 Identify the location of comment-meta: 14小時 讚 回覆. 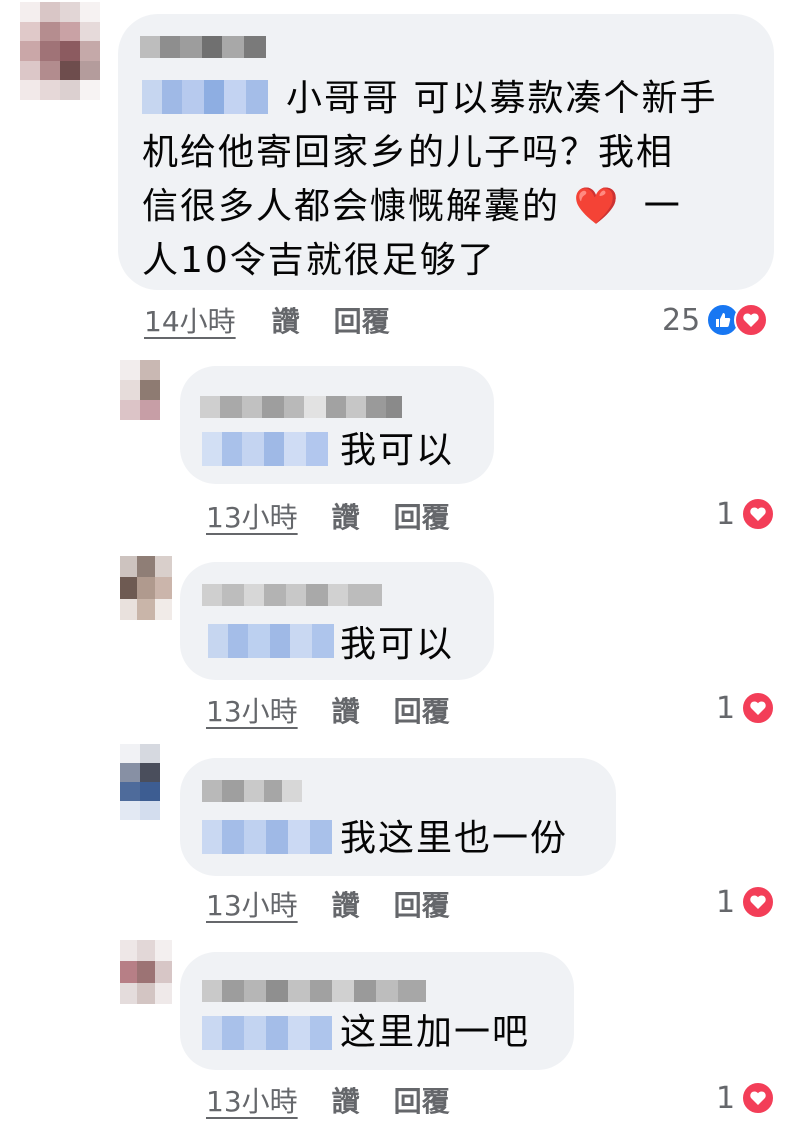
(267, 320).